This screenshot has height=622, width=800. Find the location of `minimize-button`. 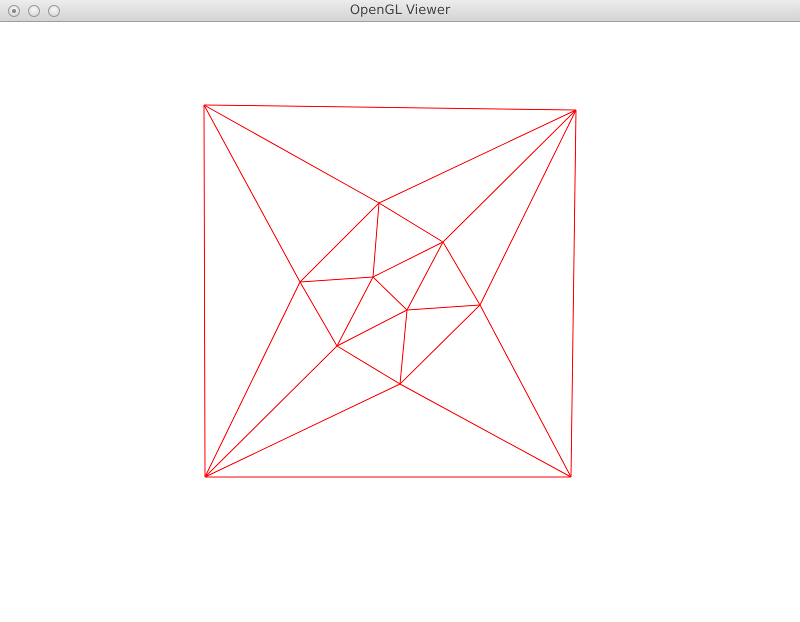

minimize-button is located at coordinates (34, 10).